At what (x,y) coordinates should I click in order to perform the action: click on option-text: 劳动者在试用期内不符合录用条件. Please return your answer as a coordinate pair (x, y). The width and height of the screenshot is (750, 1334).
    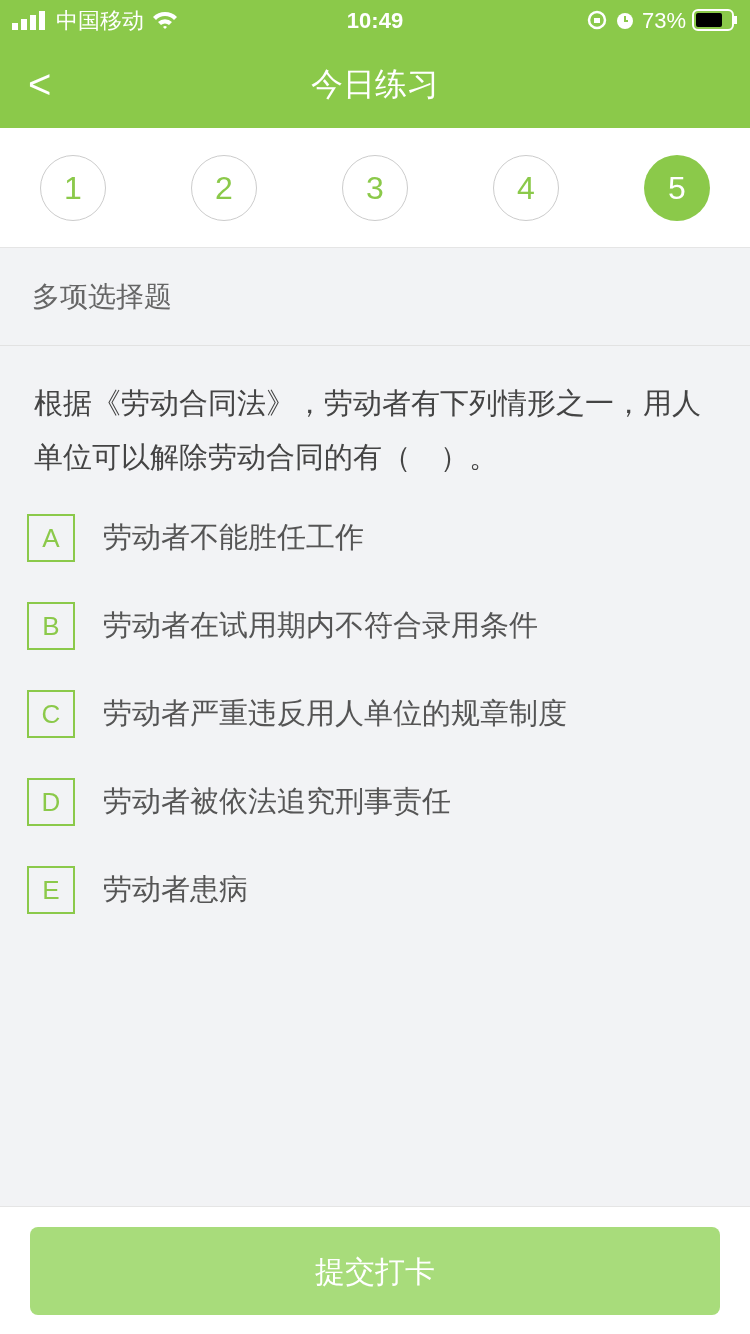
    Looking at the image, I should click on (320, 626).